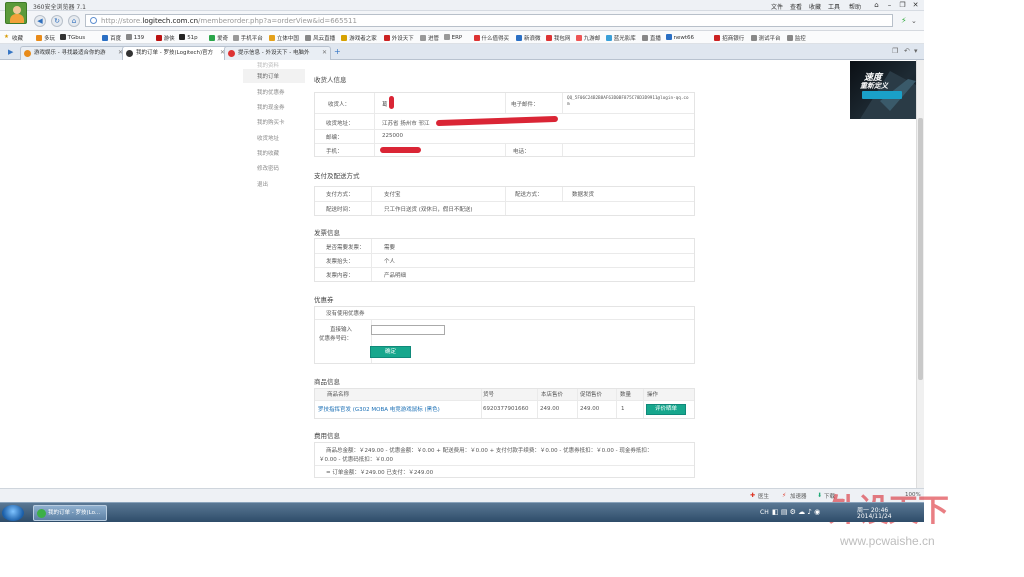 This screenshot has width=1024, height=577. Describe the element at coordinates (504, 201) in the screenshot. I see `payment-table` at that location.